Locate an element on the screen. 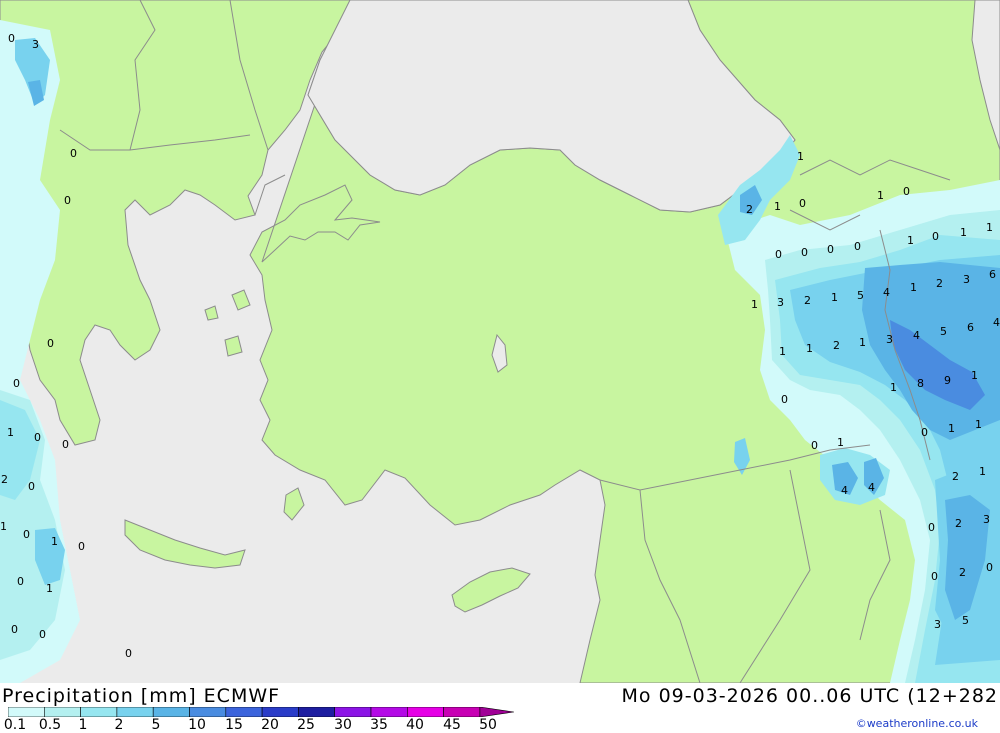  land-crete is located at coordinates (185, 544).